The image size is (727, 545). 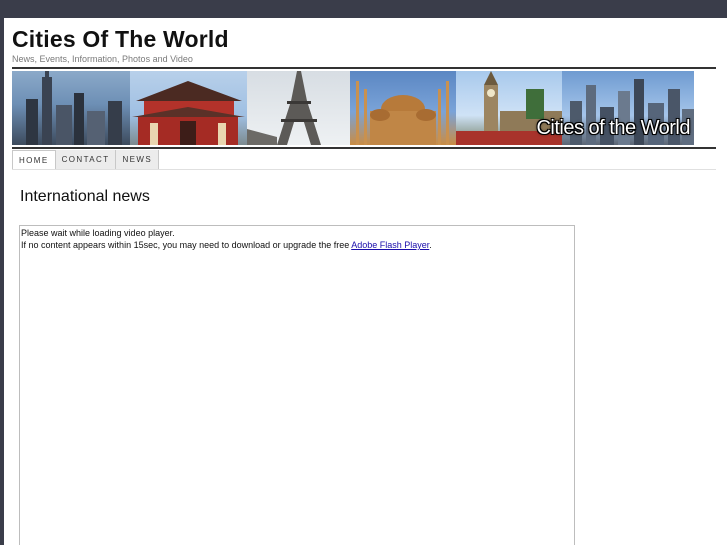 I want to click on nav-item-home: HOME, so click(x=34, y=159).